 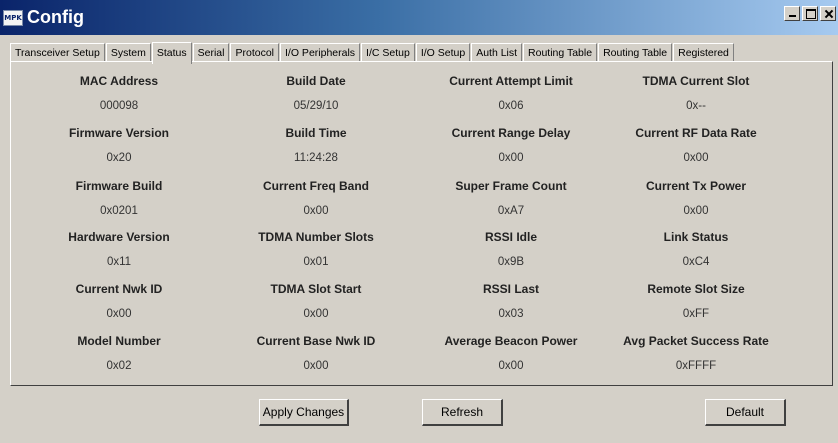 I want to click on field-value: 0xFF, so click(x=696, y=314).